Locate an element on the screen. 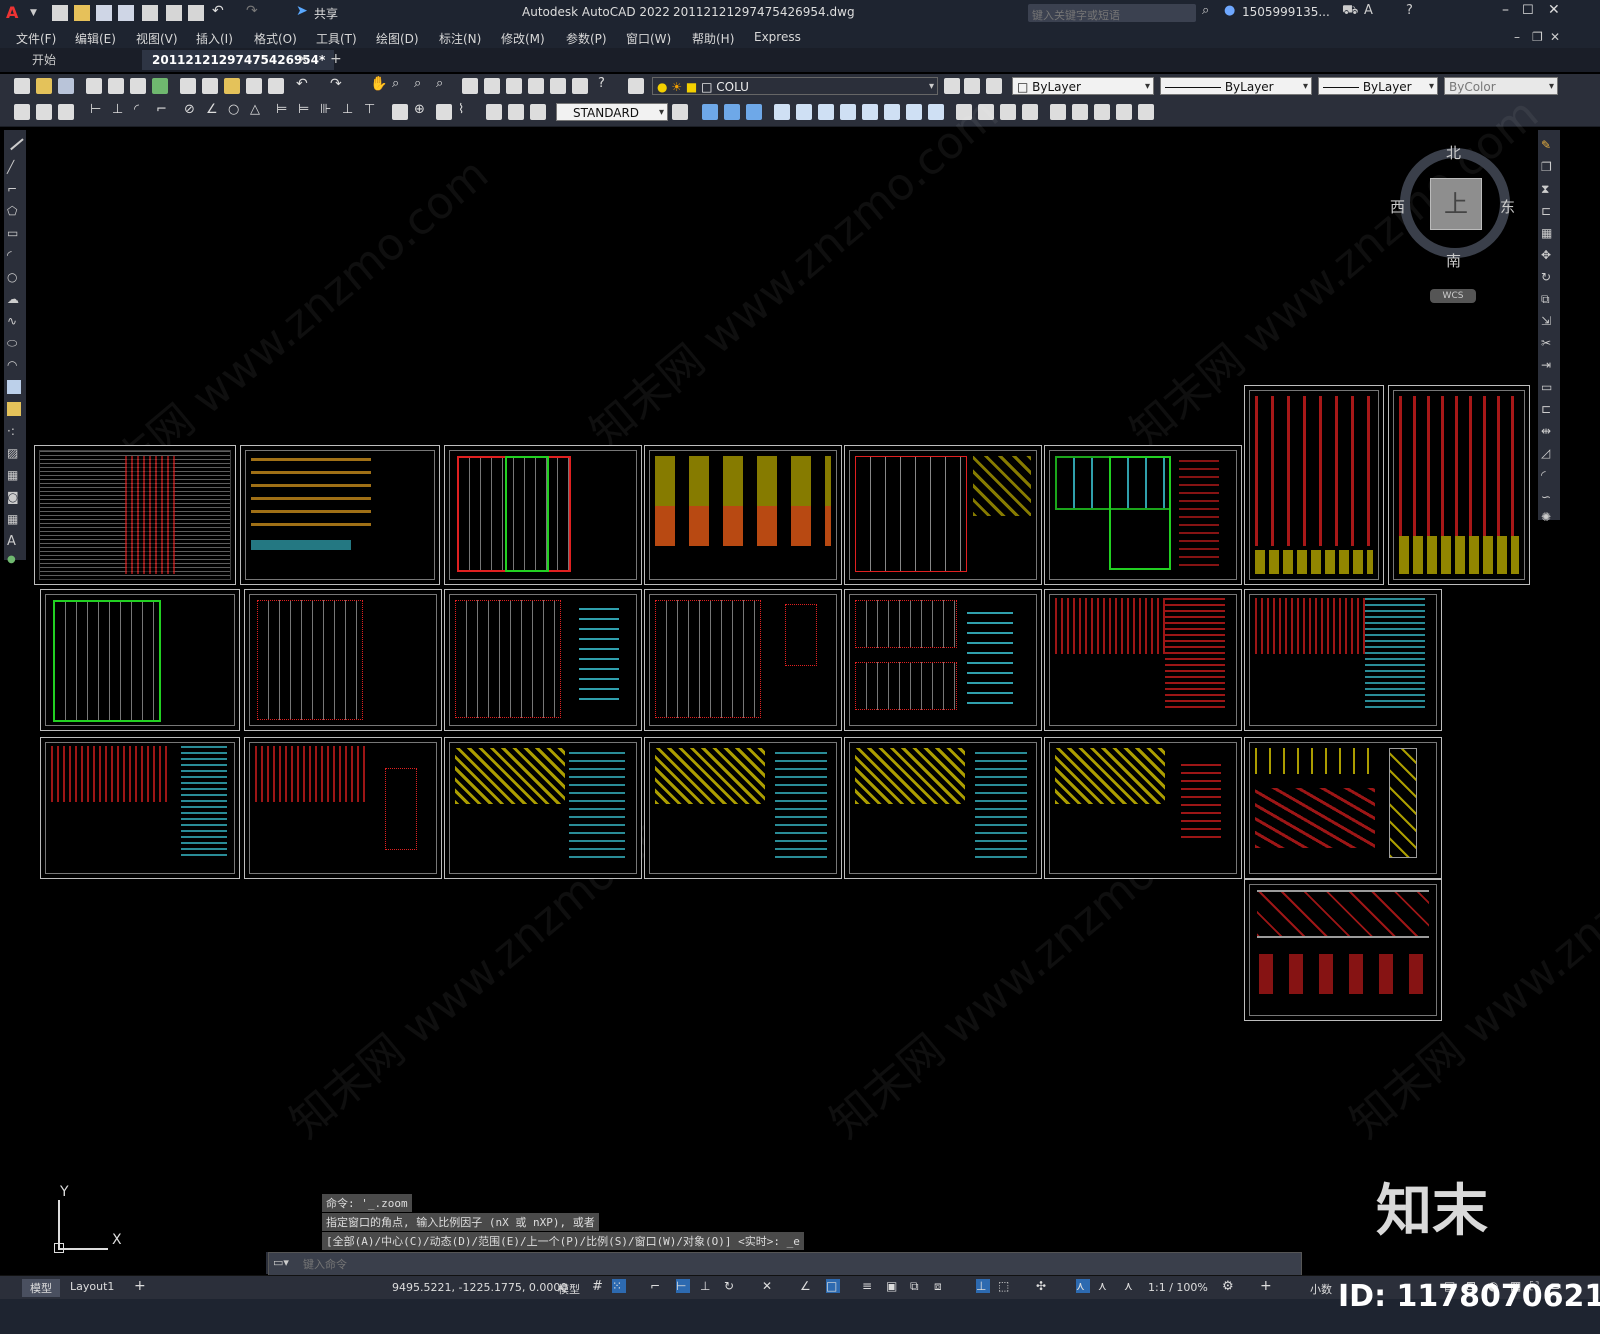 Image resolution: width=1600 pixels, height=1334 pixels. polar-tracking-icon: ↻ is located at coordinates (731, 1286).